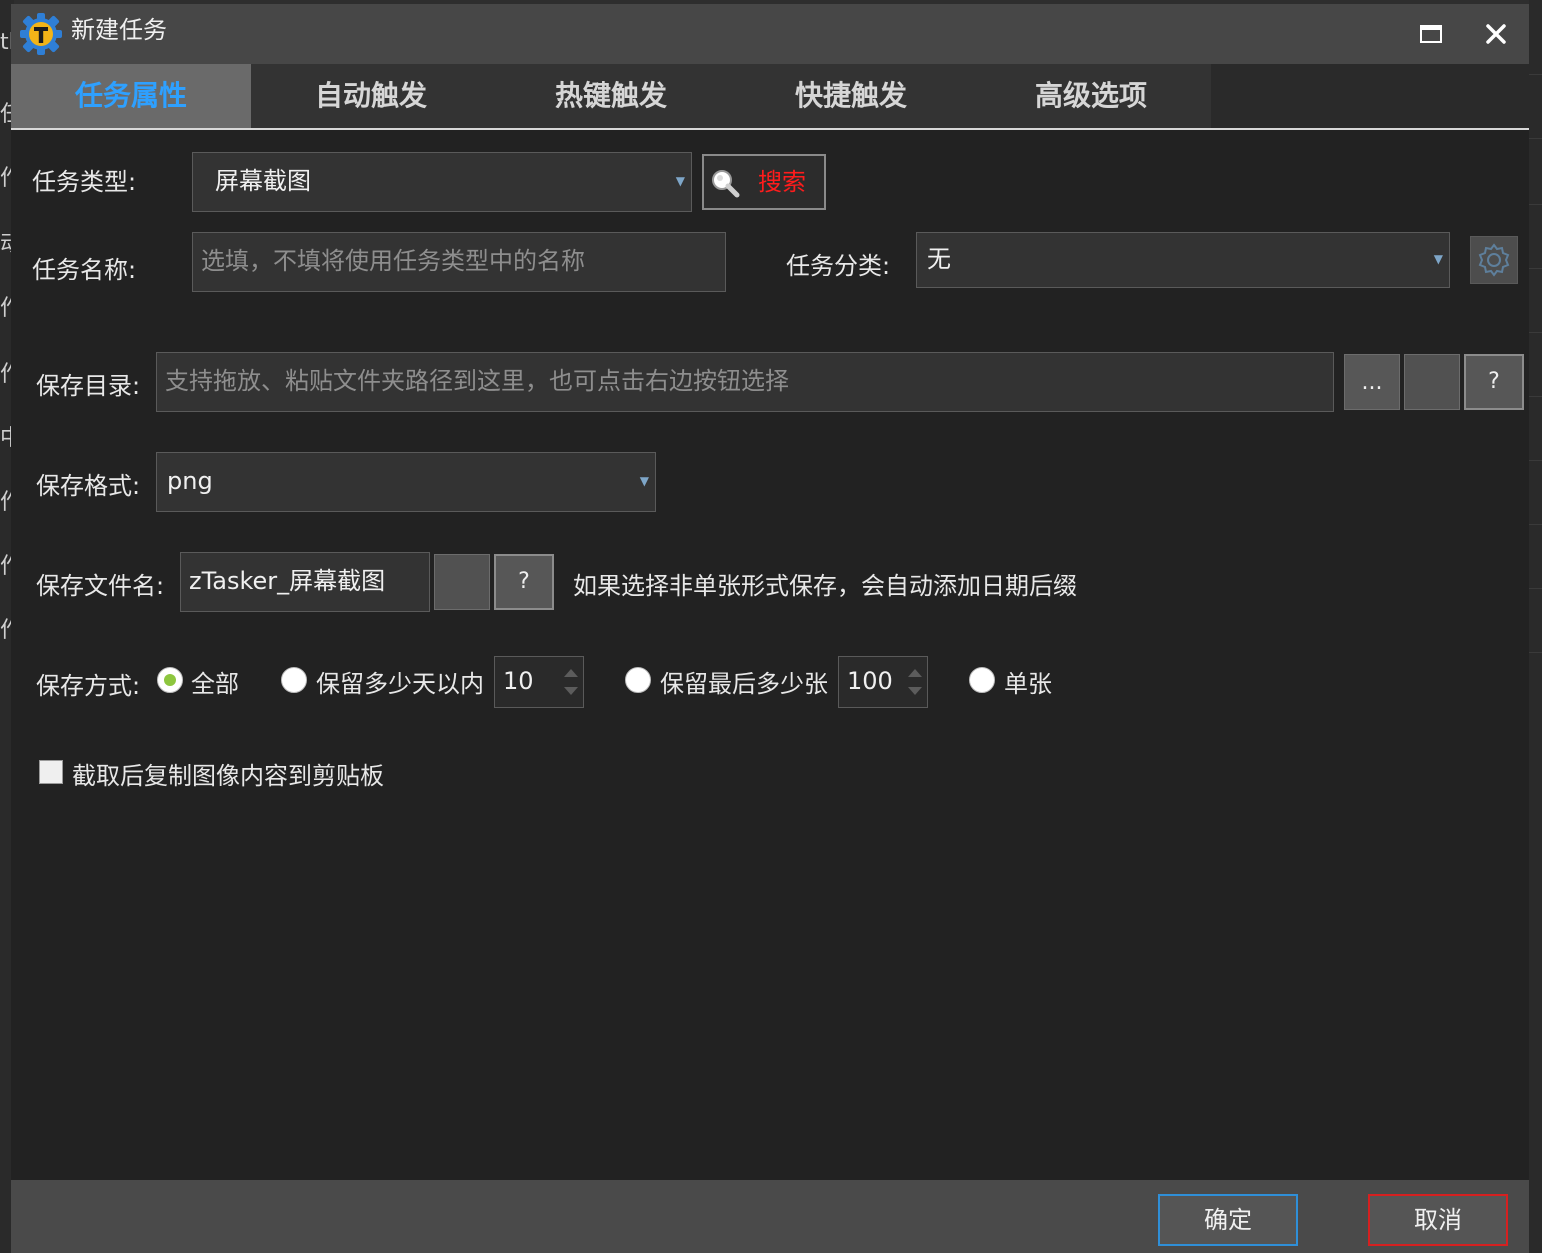  Describe the element at coordinates (825, 586) in the screenshot. I see `save-filename-hint: 如果选择非单张形式保存，会自动添加日期后缀` at that location.